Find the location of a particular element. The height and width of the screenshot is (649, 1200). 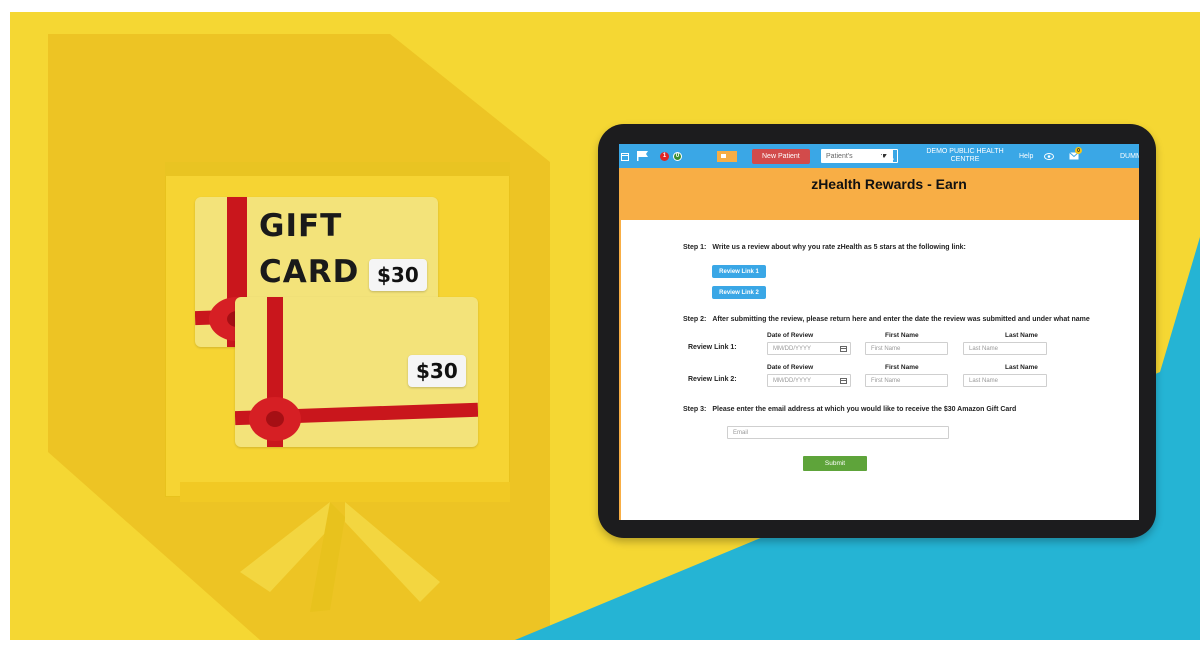

messages-count-badge: 0 is located at coordinates (1078, 150).